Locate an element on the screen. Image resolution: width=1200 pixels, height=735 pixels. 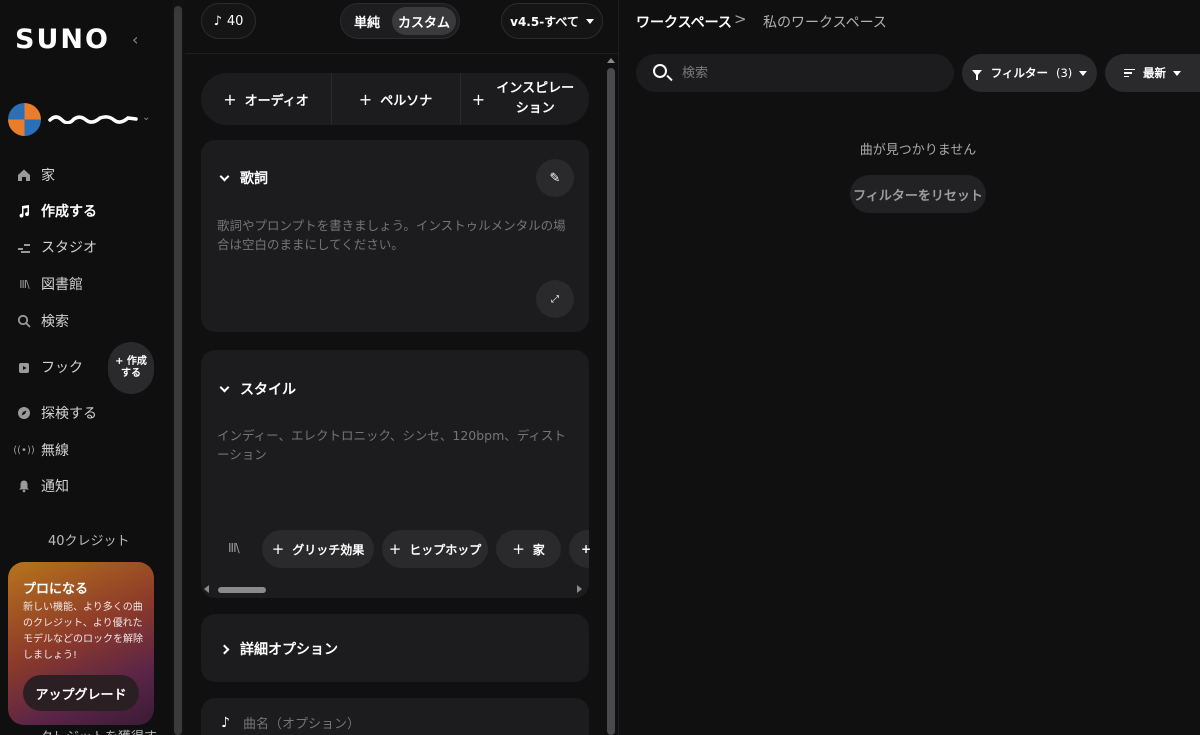
style-chip: + ヒップホップ is located at coordinates (435, 549).